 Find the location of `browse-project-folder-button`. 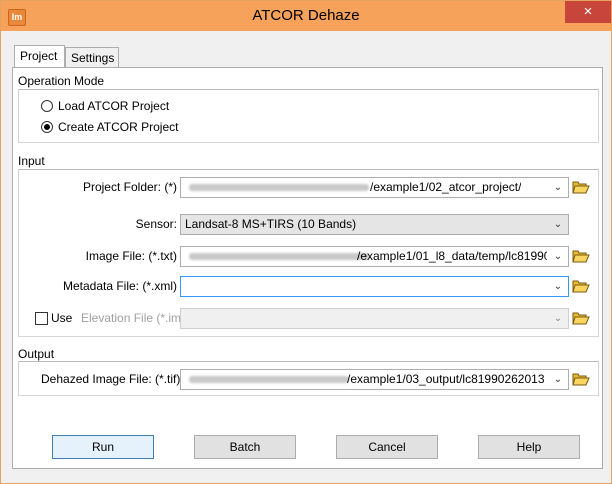

browse-project-folder-button is located at coordinates (581, 187).